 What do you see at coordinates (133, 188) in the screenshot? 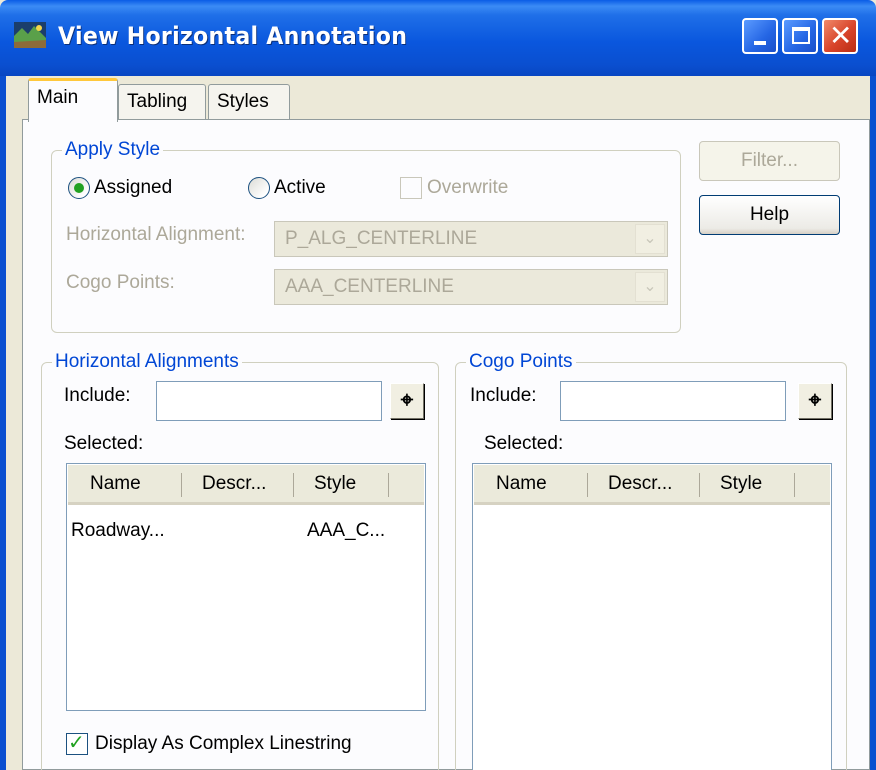
I see `assigned-label: Assigned` at bounding box center [133, 188].